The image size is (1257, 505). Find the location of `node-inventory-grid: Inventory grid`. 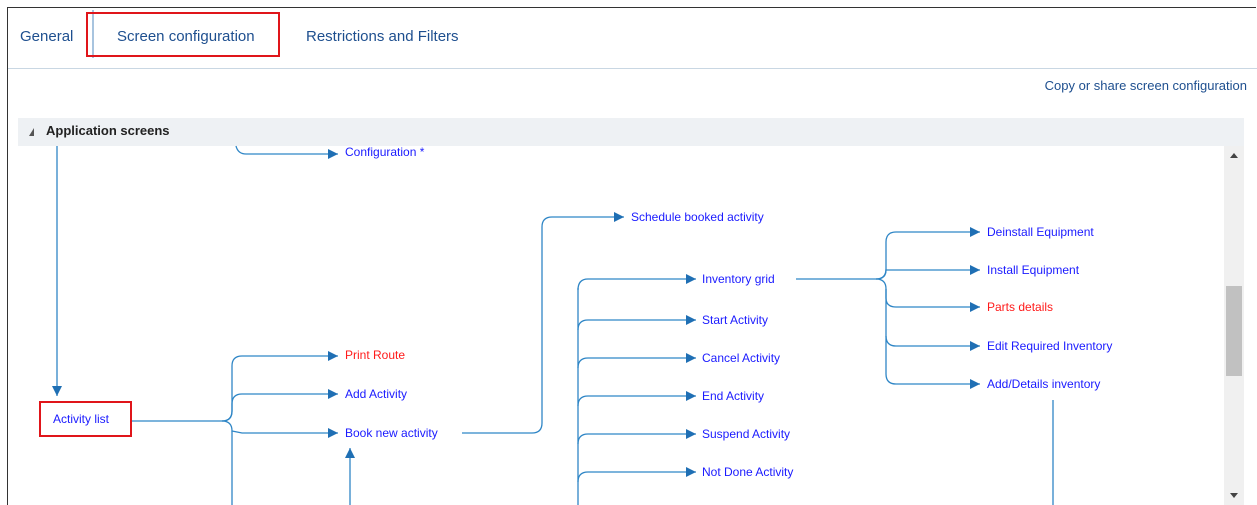

node-inventory-grid: Inventory grid is located at coordinates (738, 279).